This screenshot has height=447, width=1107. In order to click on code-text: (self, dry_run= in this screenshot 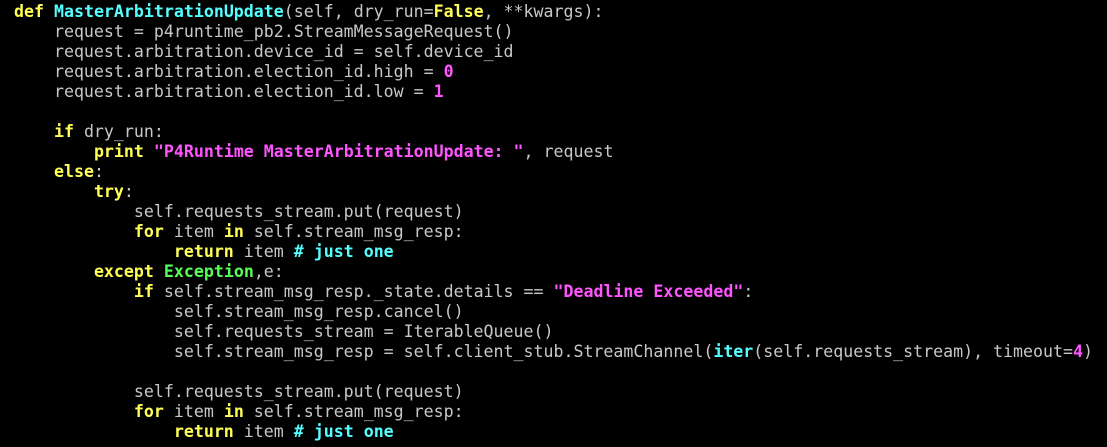, I will do `click(358, 11)`.